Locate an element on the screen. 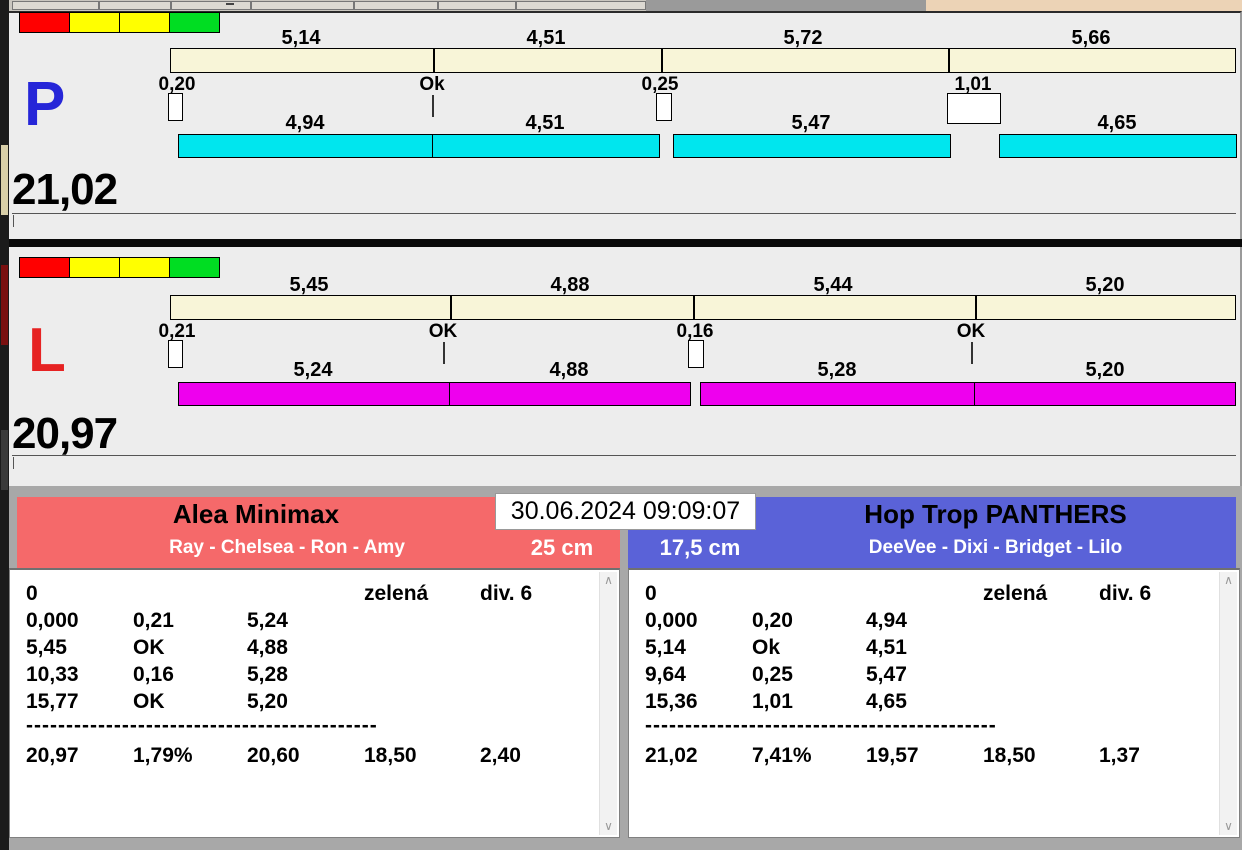 The width and height of the screenshot is (1242, 850). table-cell: 15,77 is located at coordinates (52, 701).